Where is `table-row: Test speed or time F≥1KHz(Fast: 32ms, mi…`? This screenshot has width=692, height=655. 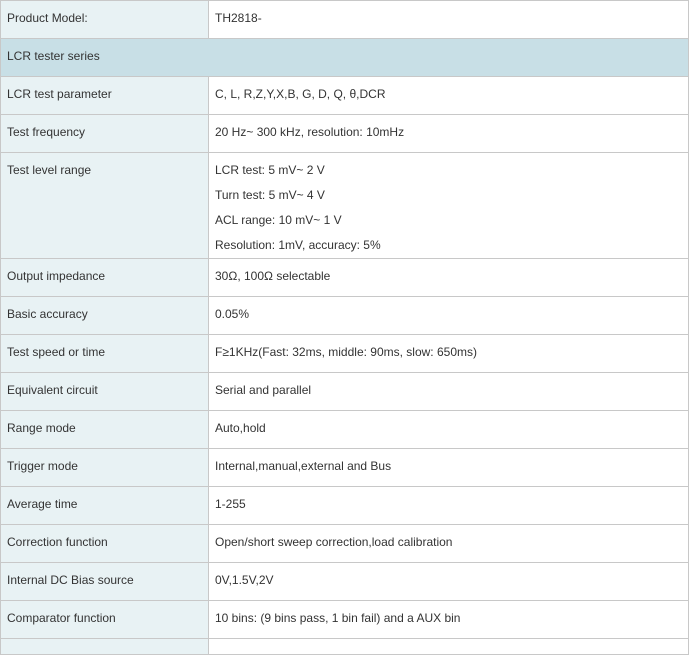 table-row: Test speed or time F≥1KHz(Fast: 32ms, mi… is located at coordinates (344, 353).